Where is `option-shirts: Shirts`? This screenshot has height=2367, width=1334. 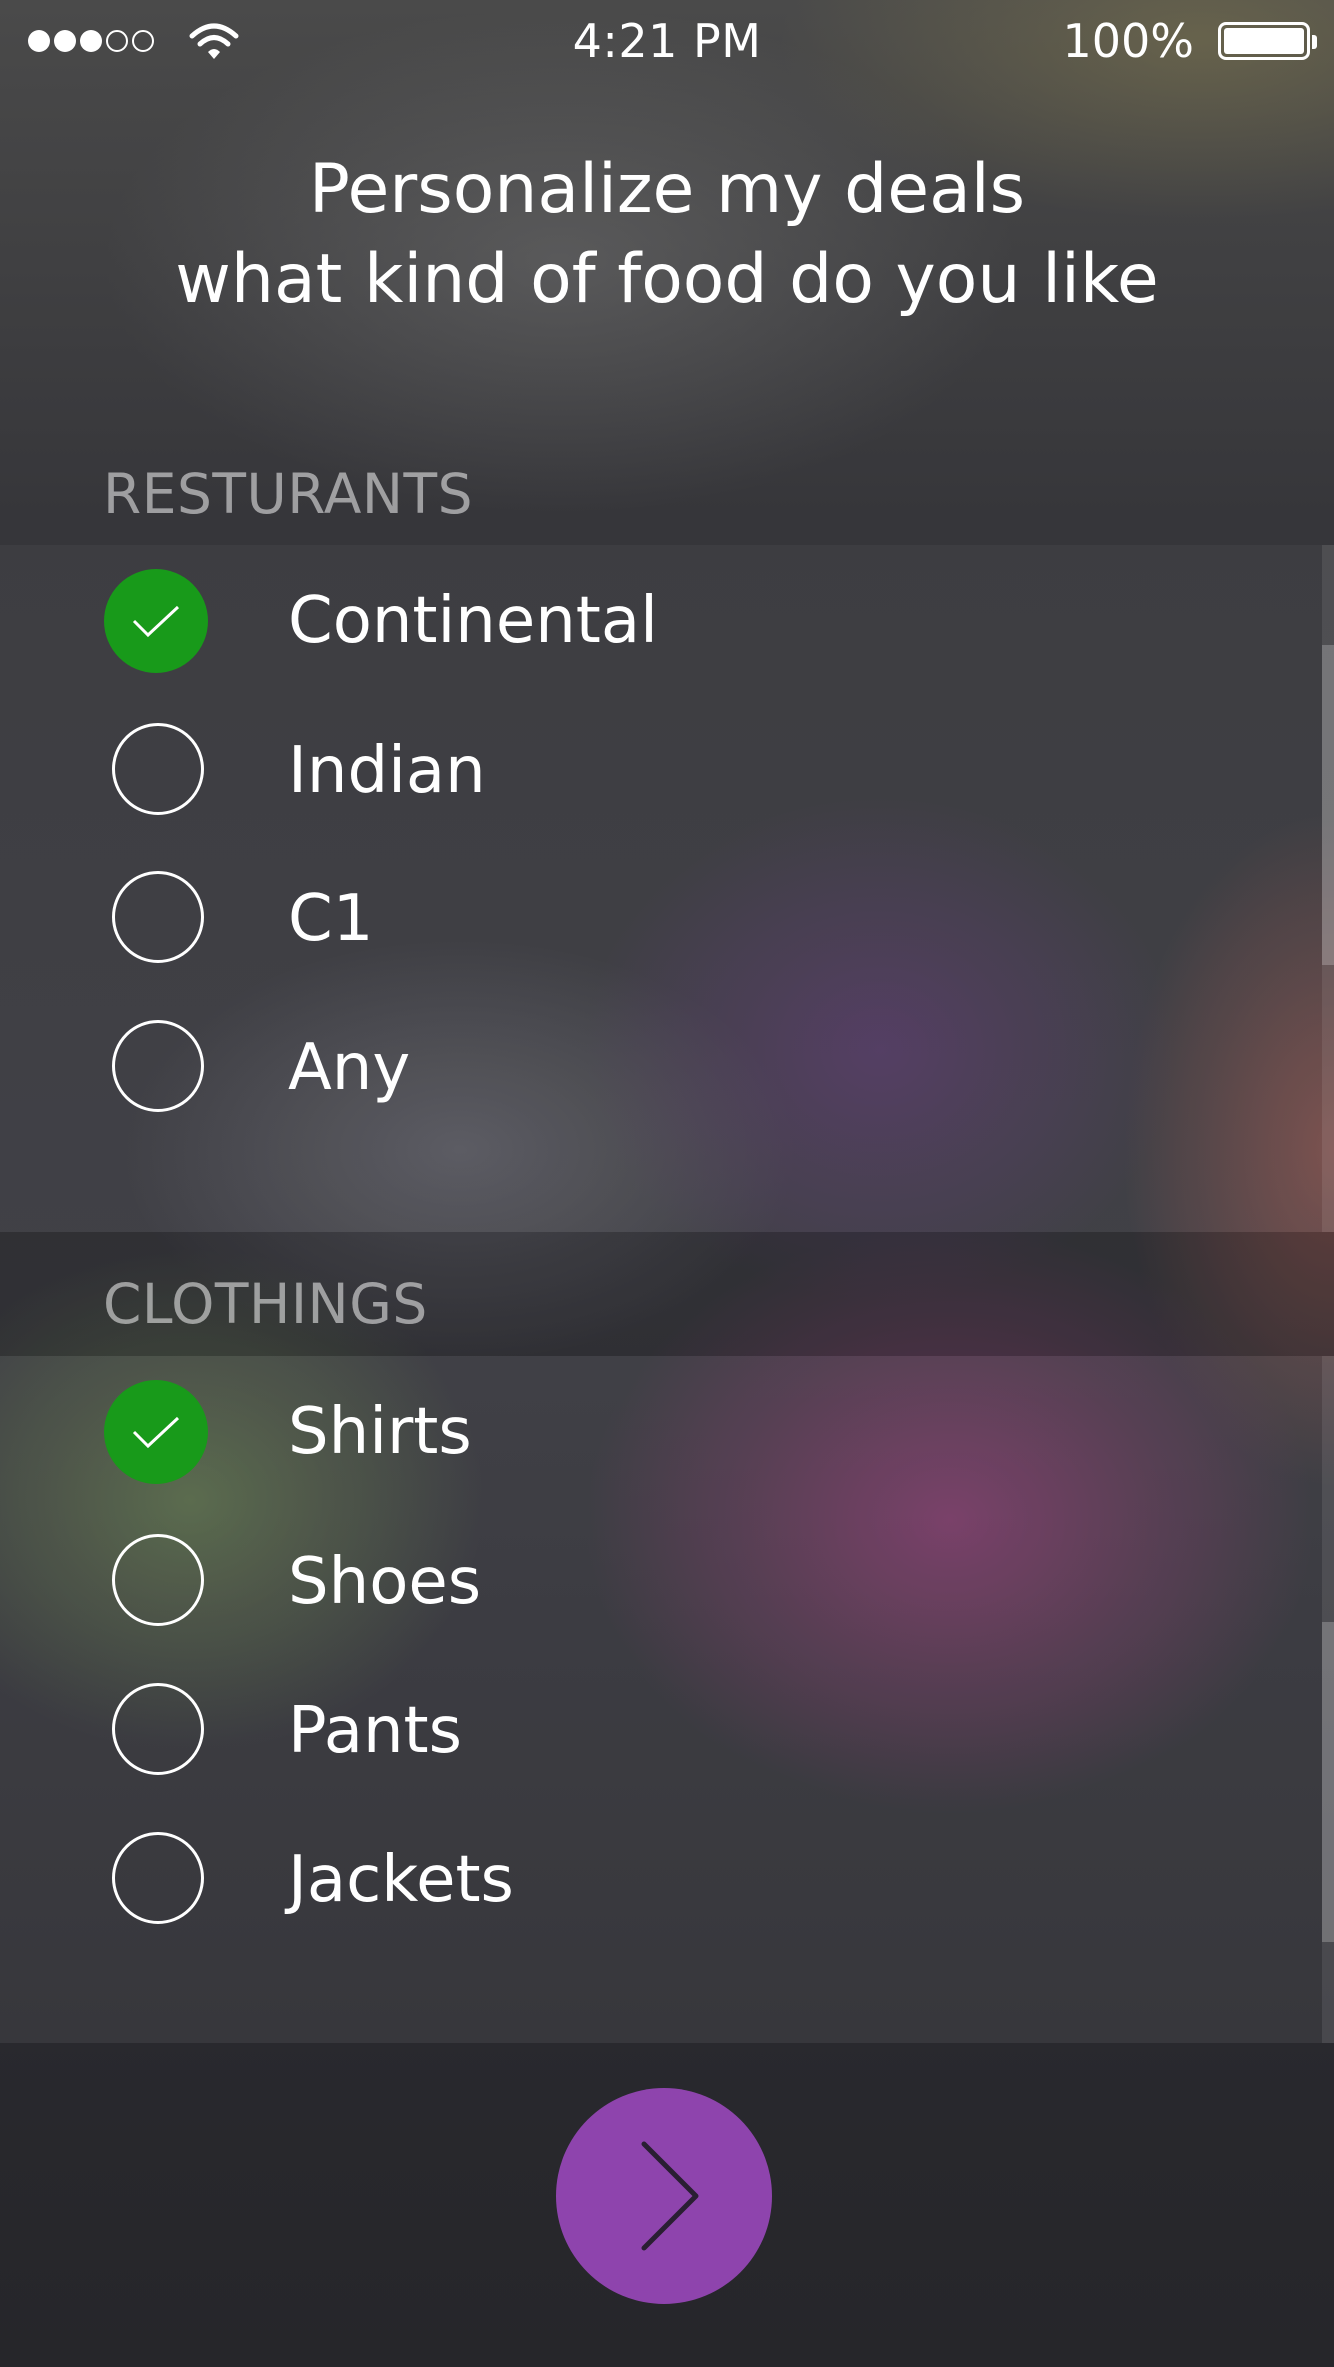
option-shirts: Shirts is located at coordinates (655, 1430).